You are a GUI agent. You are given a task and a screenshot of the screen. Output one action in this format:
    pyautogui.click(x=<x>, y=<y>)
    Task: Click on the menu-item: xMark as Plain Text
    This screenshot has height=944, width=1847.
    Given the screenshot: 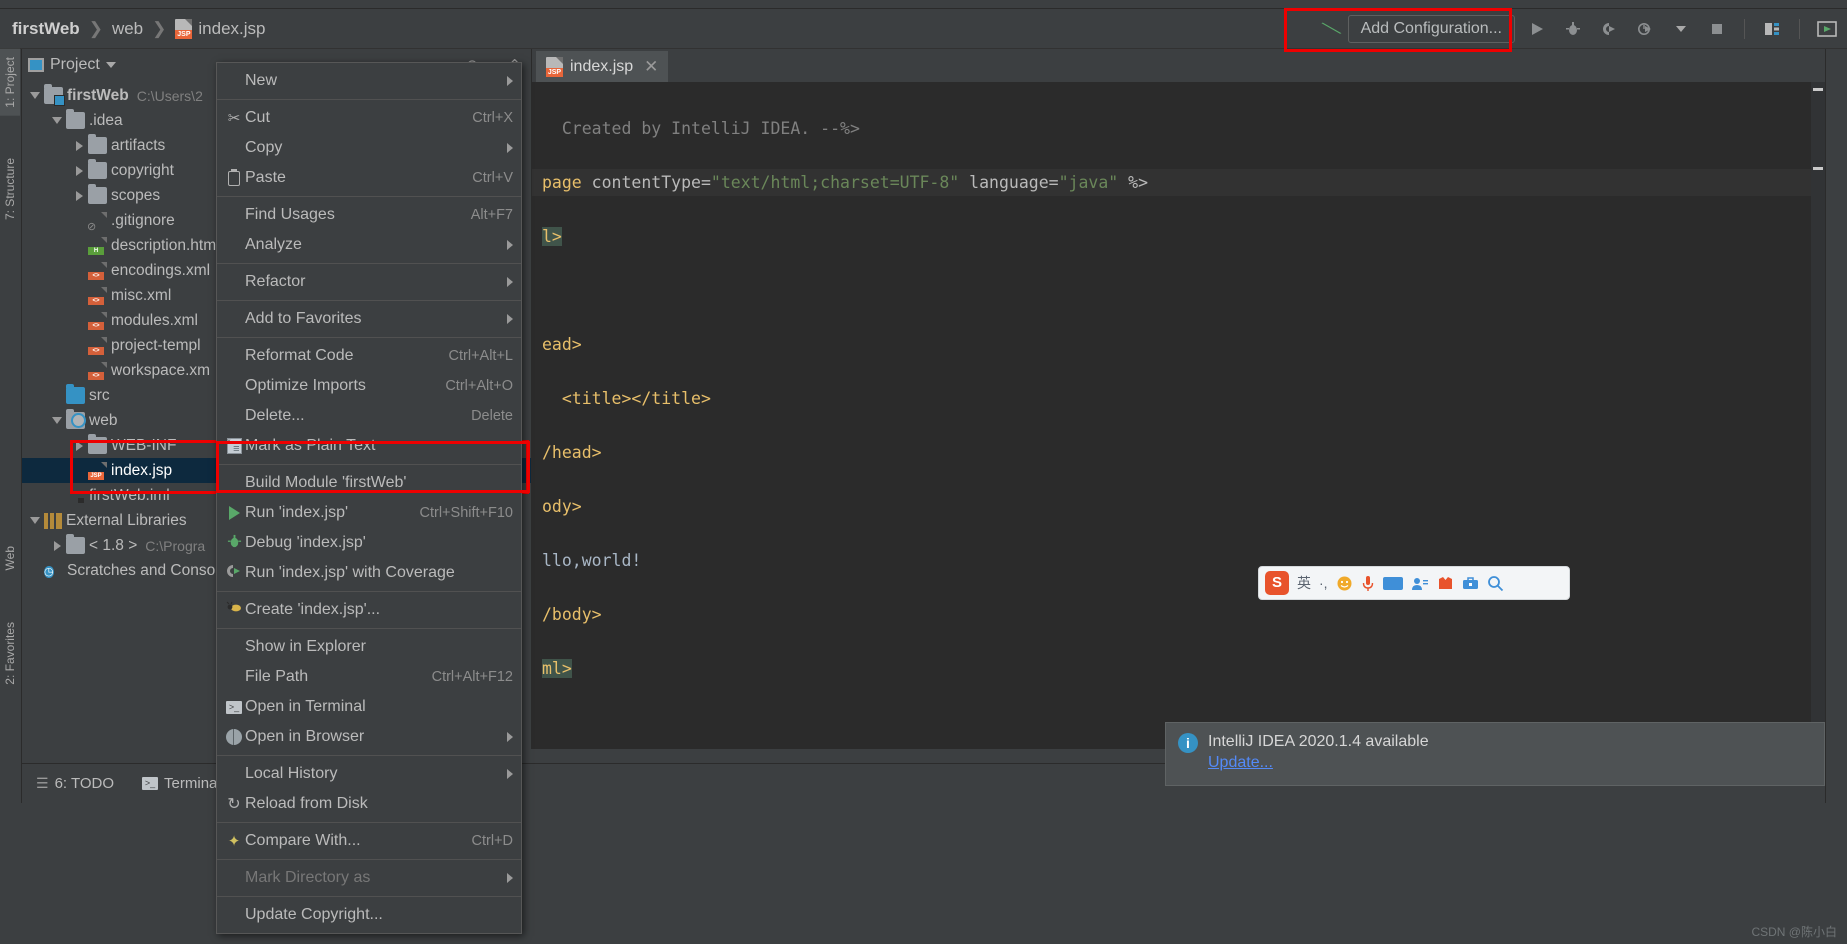 What is the action you would take?
    pyautogui.click(x=369, y=446)
    